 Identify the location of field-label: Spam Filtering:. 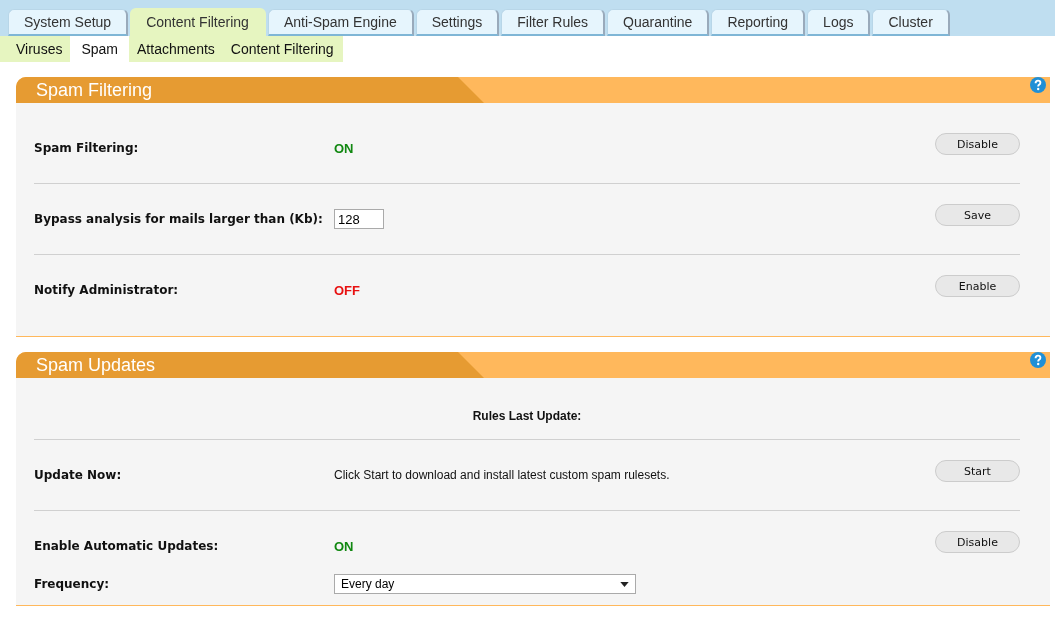
(87, 148).